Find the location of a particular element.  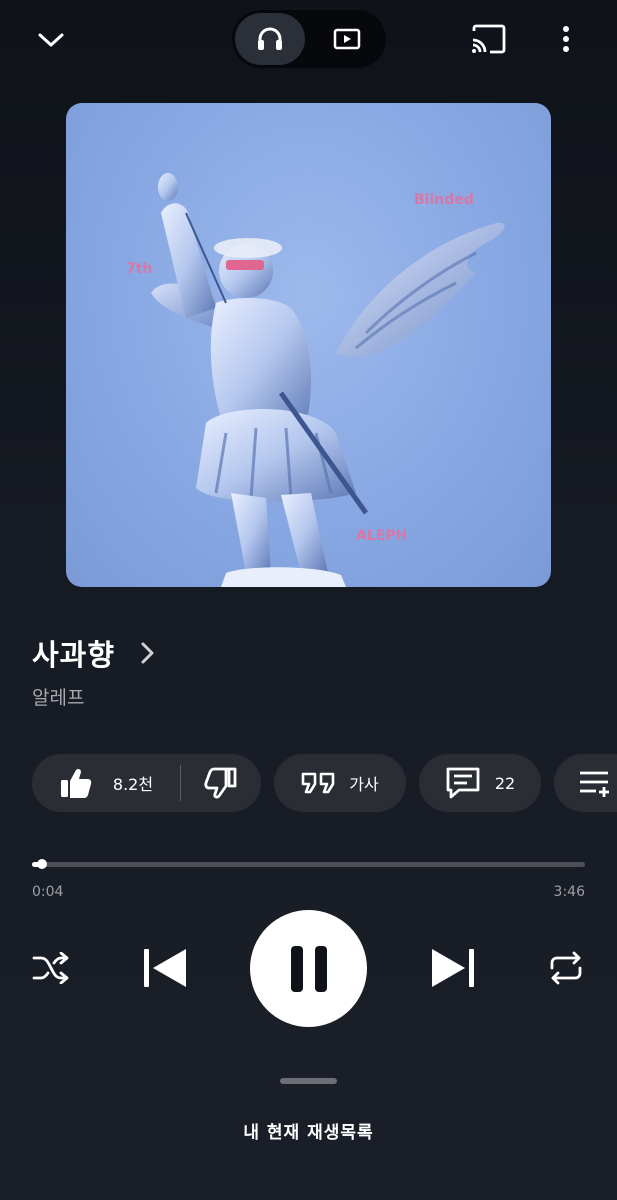

pause-icon is located at coordinates (308, 968).